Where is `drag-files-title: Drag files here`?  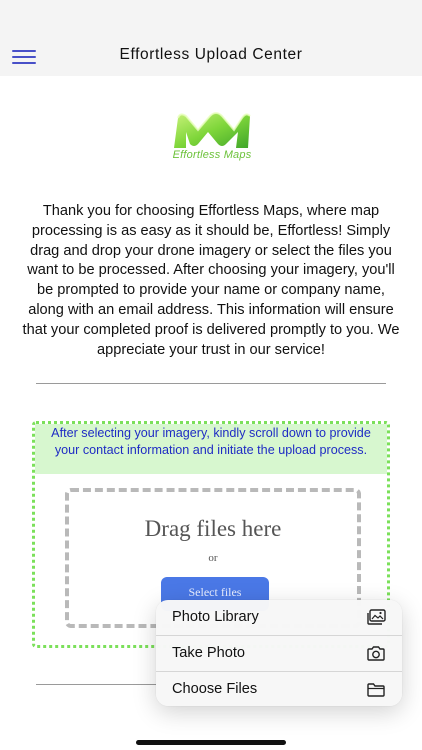 drag-files-title: Drag files here is located at coordinates (213, 528).